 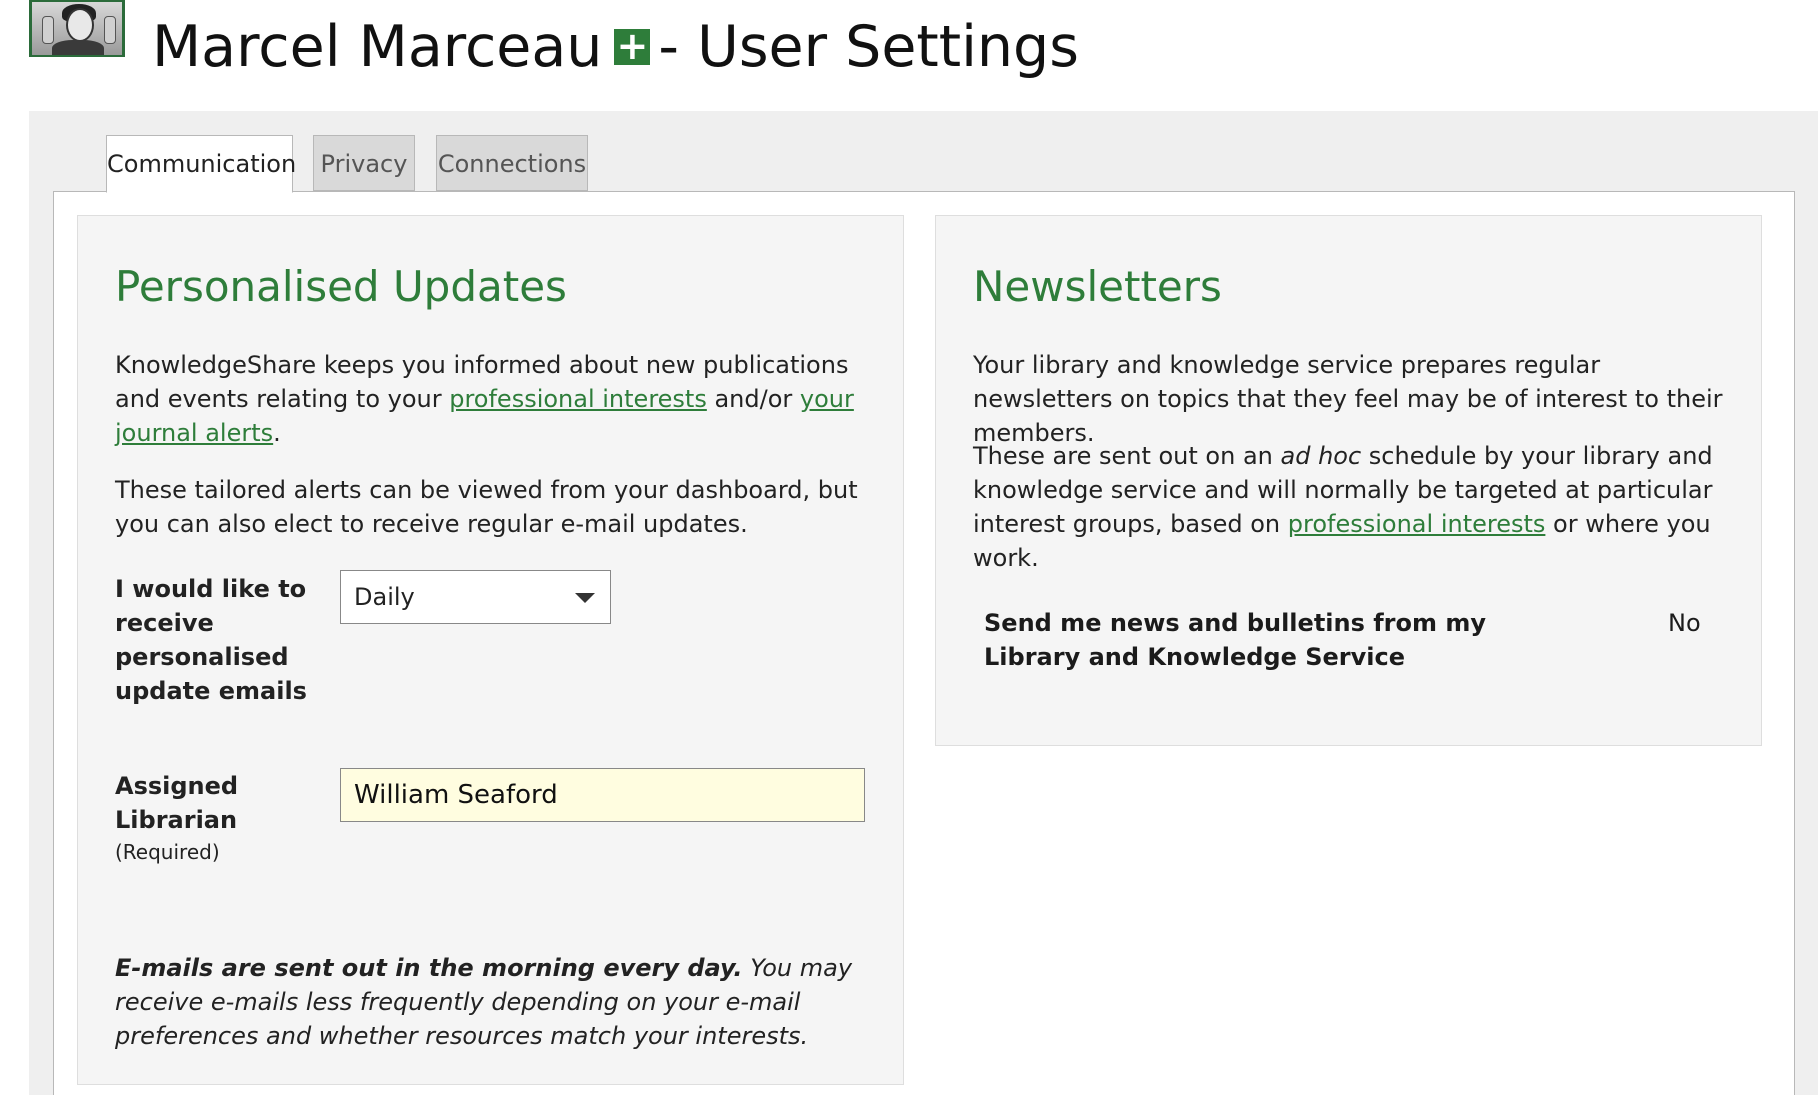 What do you see at coordinates (868, 47) in the screenshot?
I see `page-title-suffix: - User Settings` at bounding box center [868, 47].